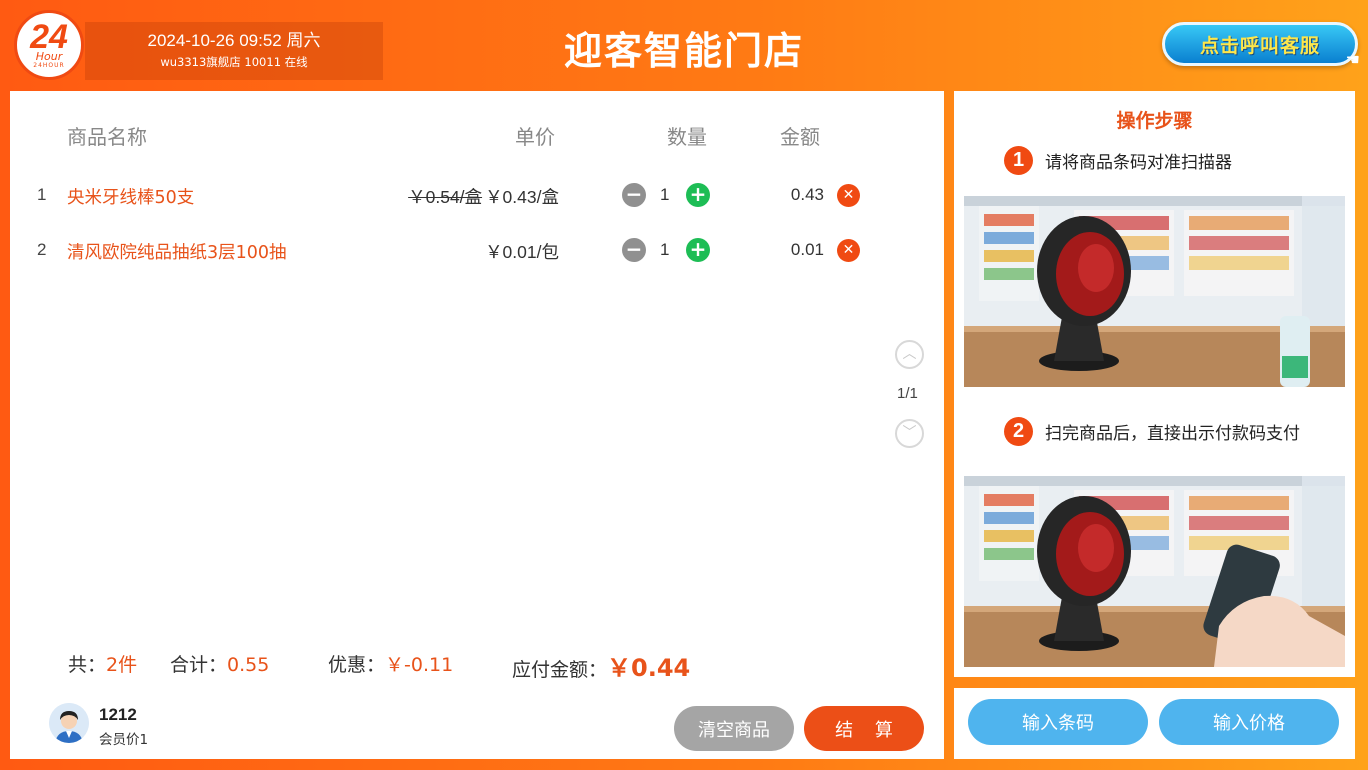 Image resolution: width=1368 pixels, height=770 pixels. I want to click on column-header-name: 商品名称, so click(107, 137).